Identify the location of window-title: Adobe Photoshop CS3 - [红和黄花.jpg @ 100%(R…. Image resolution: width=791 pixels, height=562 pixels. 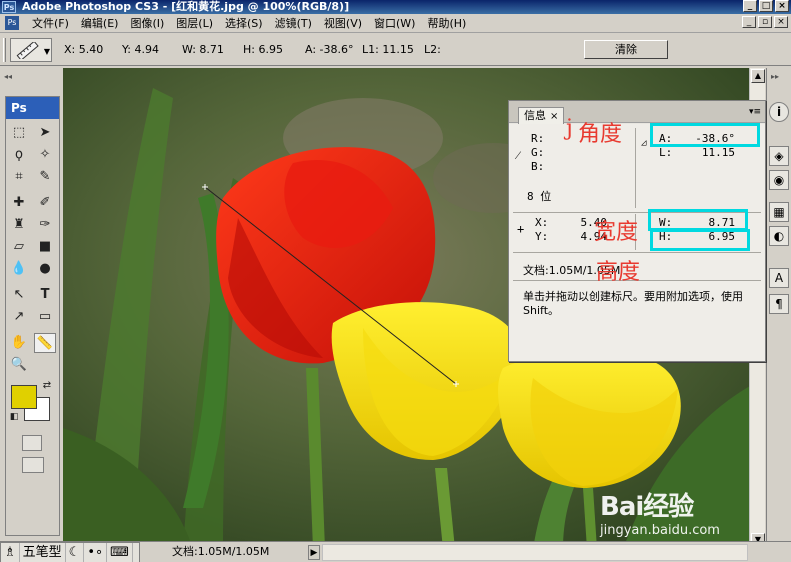
(186, 6).